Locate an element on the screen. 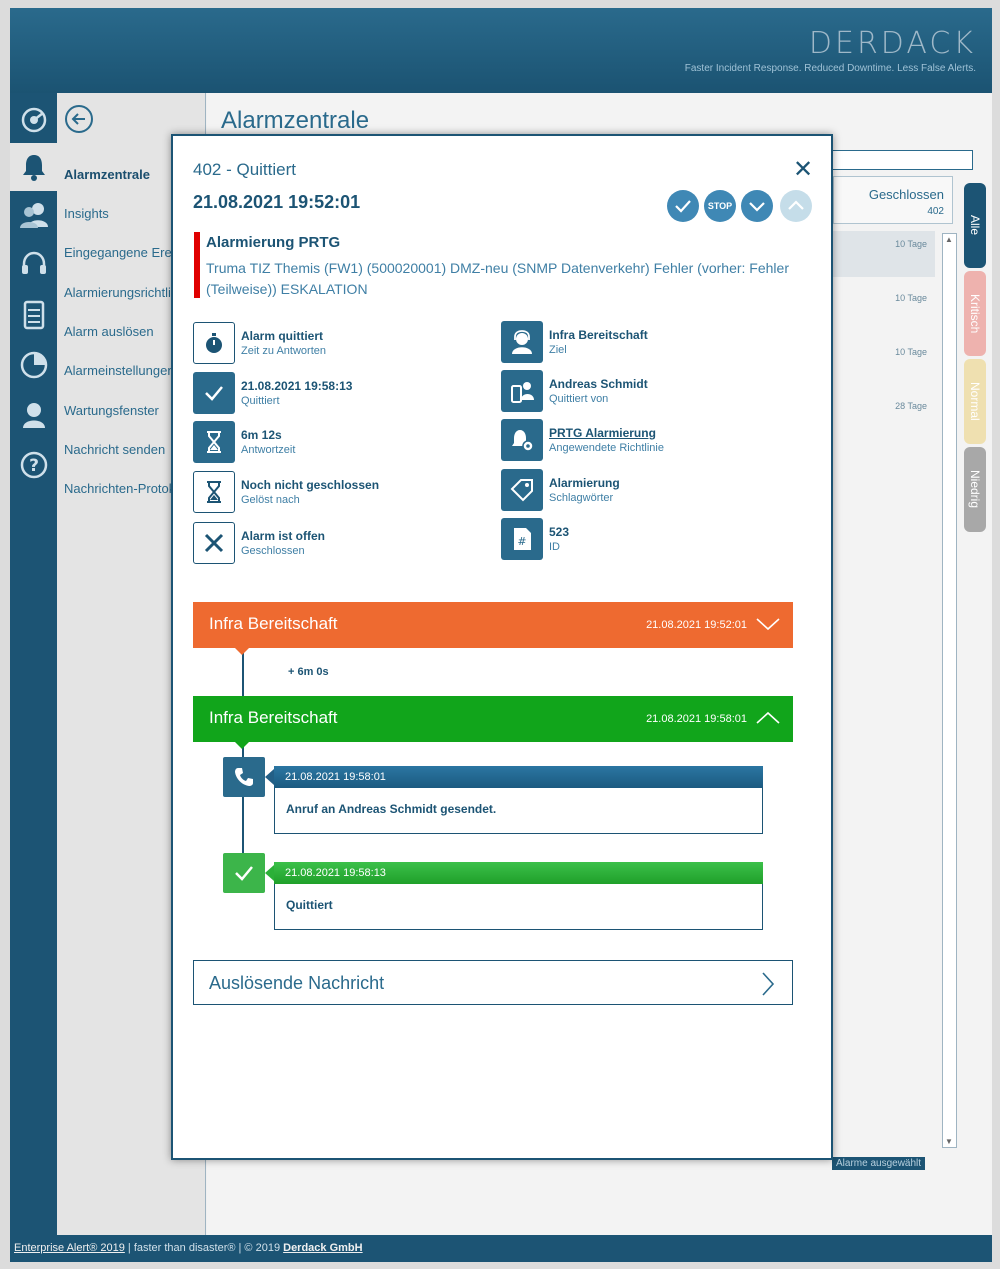 This screenshot has height=1269, width=1000. acknowledge-button is located at coordinates (683, 206).